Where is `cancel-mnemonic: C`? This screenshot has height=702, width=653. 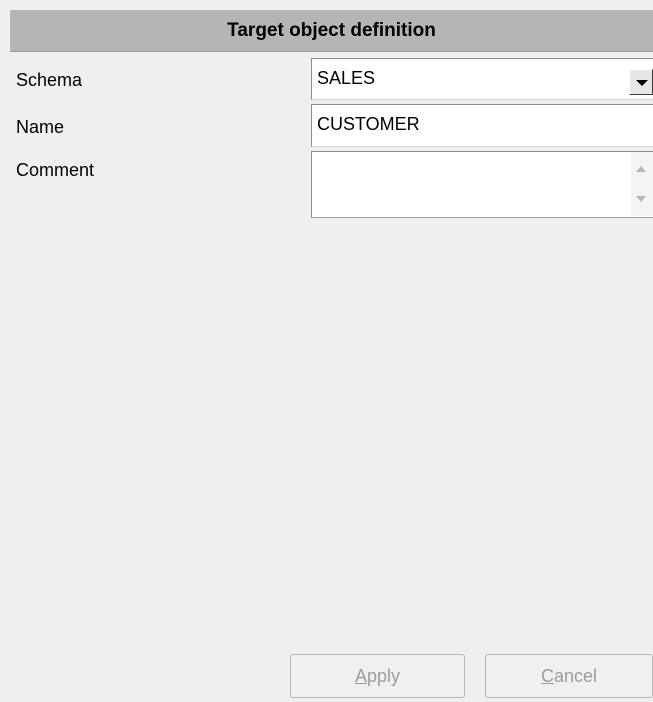
cancel-mnemonic: C is located at coordinates (547, 676).